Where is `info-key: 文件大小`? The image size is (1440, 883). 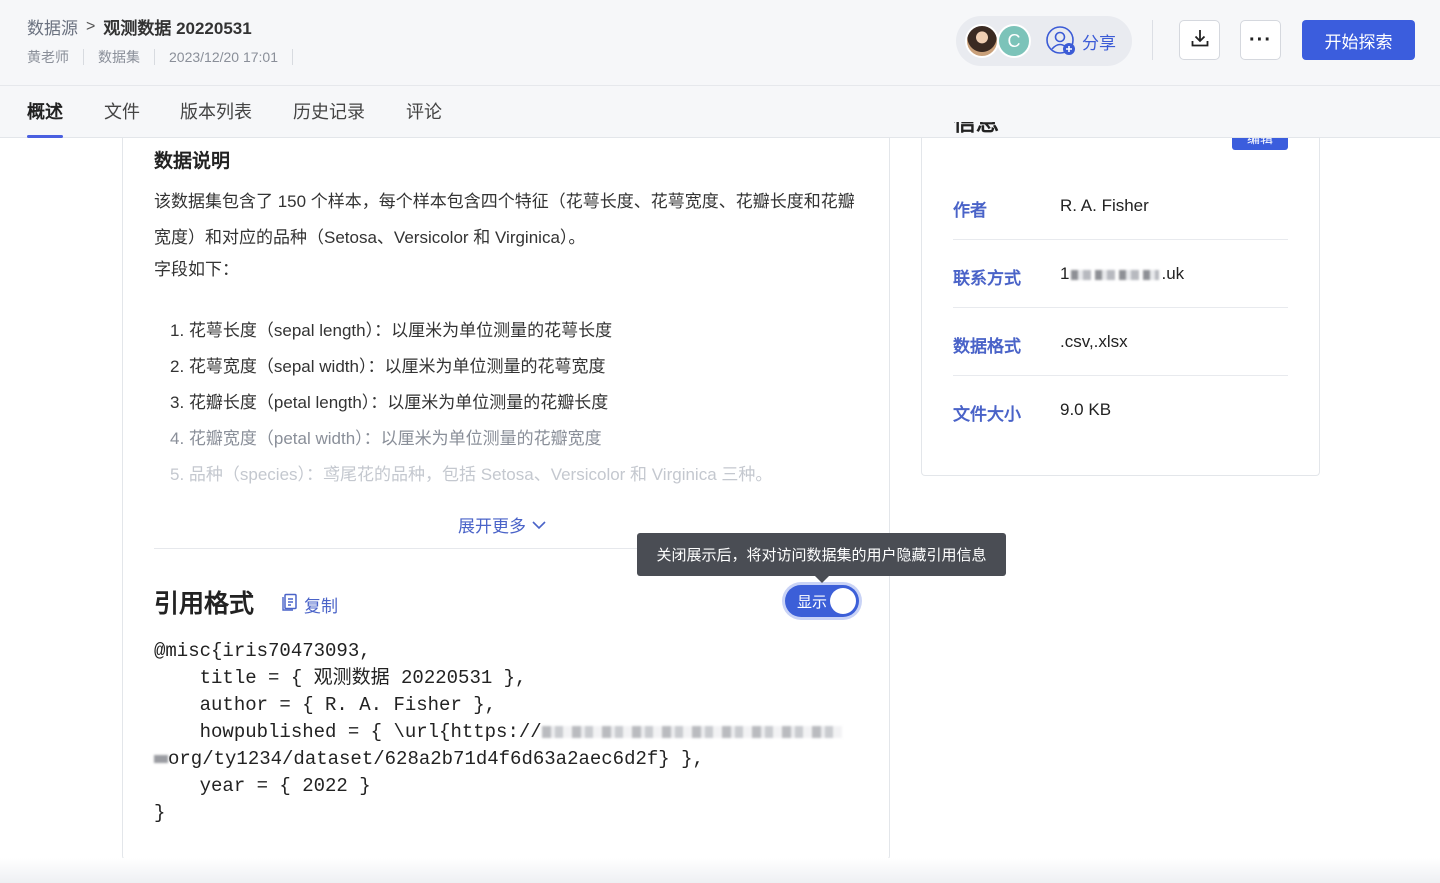
info-key: 文件大小 is located at coordinates (987, 414).